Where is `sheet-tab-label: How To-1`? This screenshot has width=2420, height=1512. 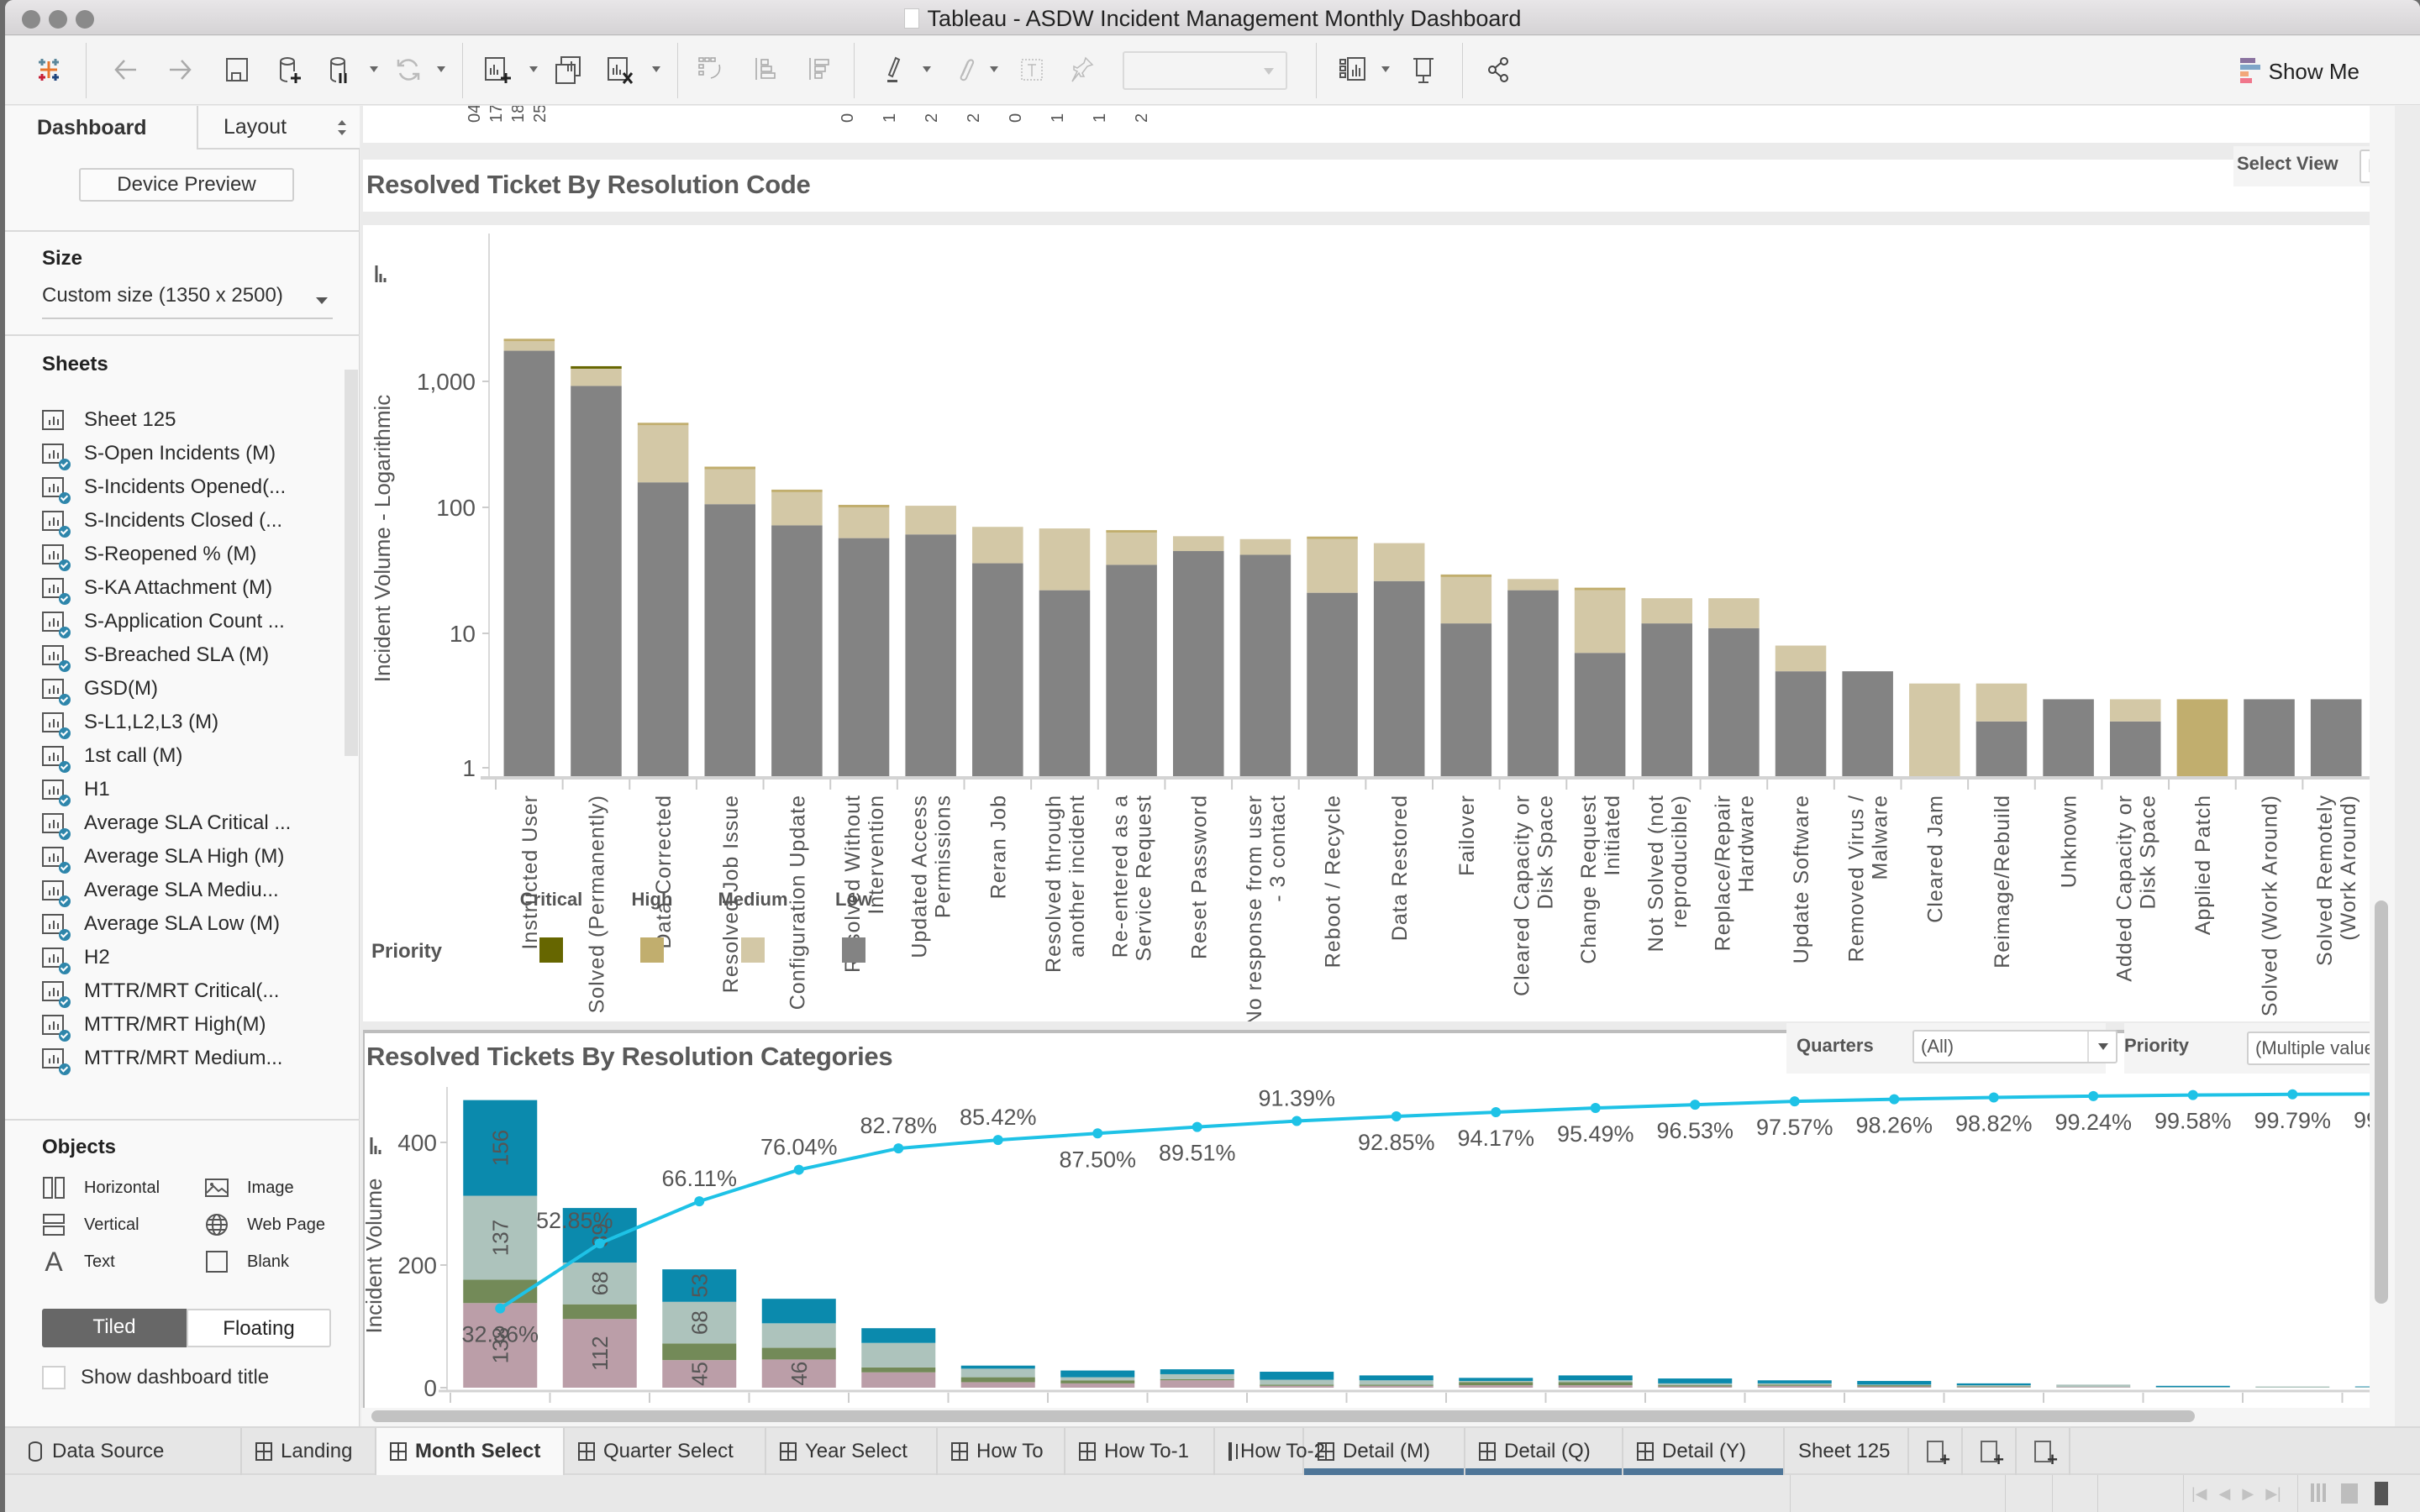
sheet-tab-label: How To-1 is located at coordinates (1146, 1451).